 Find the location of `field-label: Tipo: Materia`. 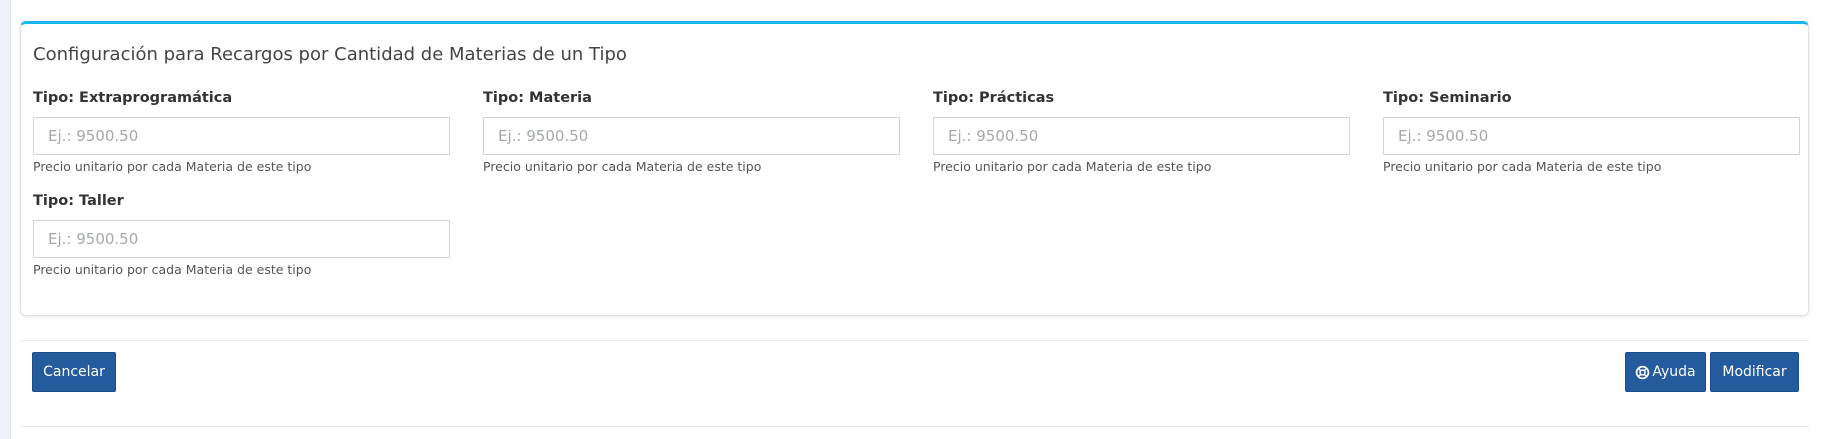

field-label: Tipo: Materia is located at coordinates (537, 98).